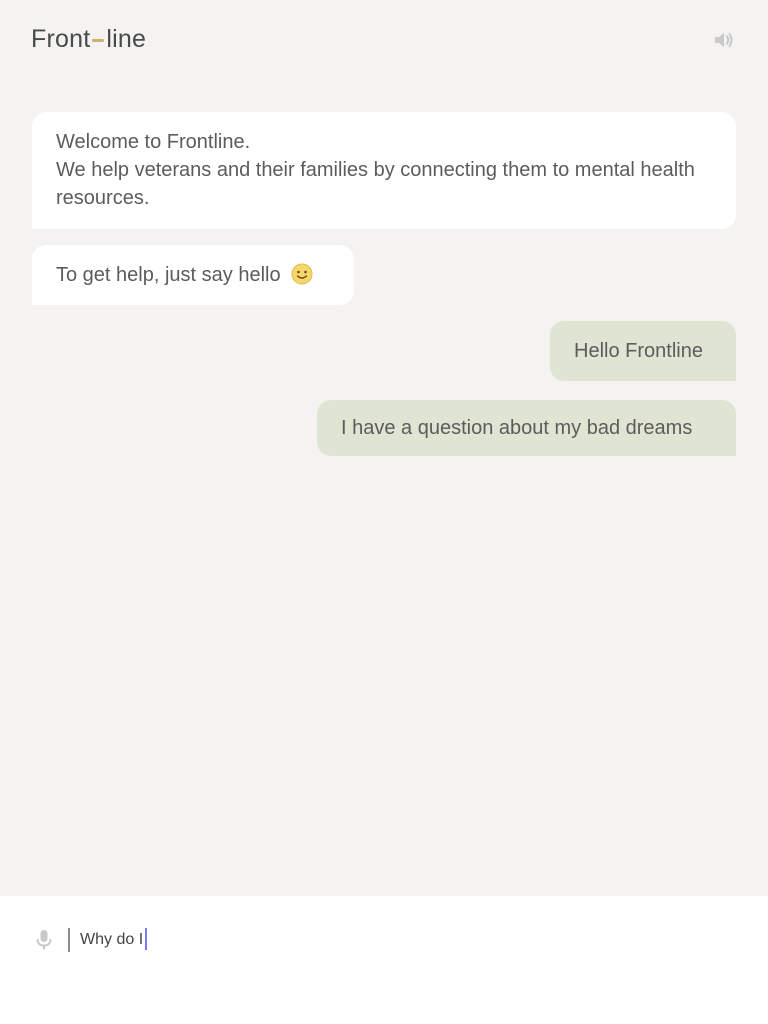  I want to click on logo-text-right: line, so click(126, 39).